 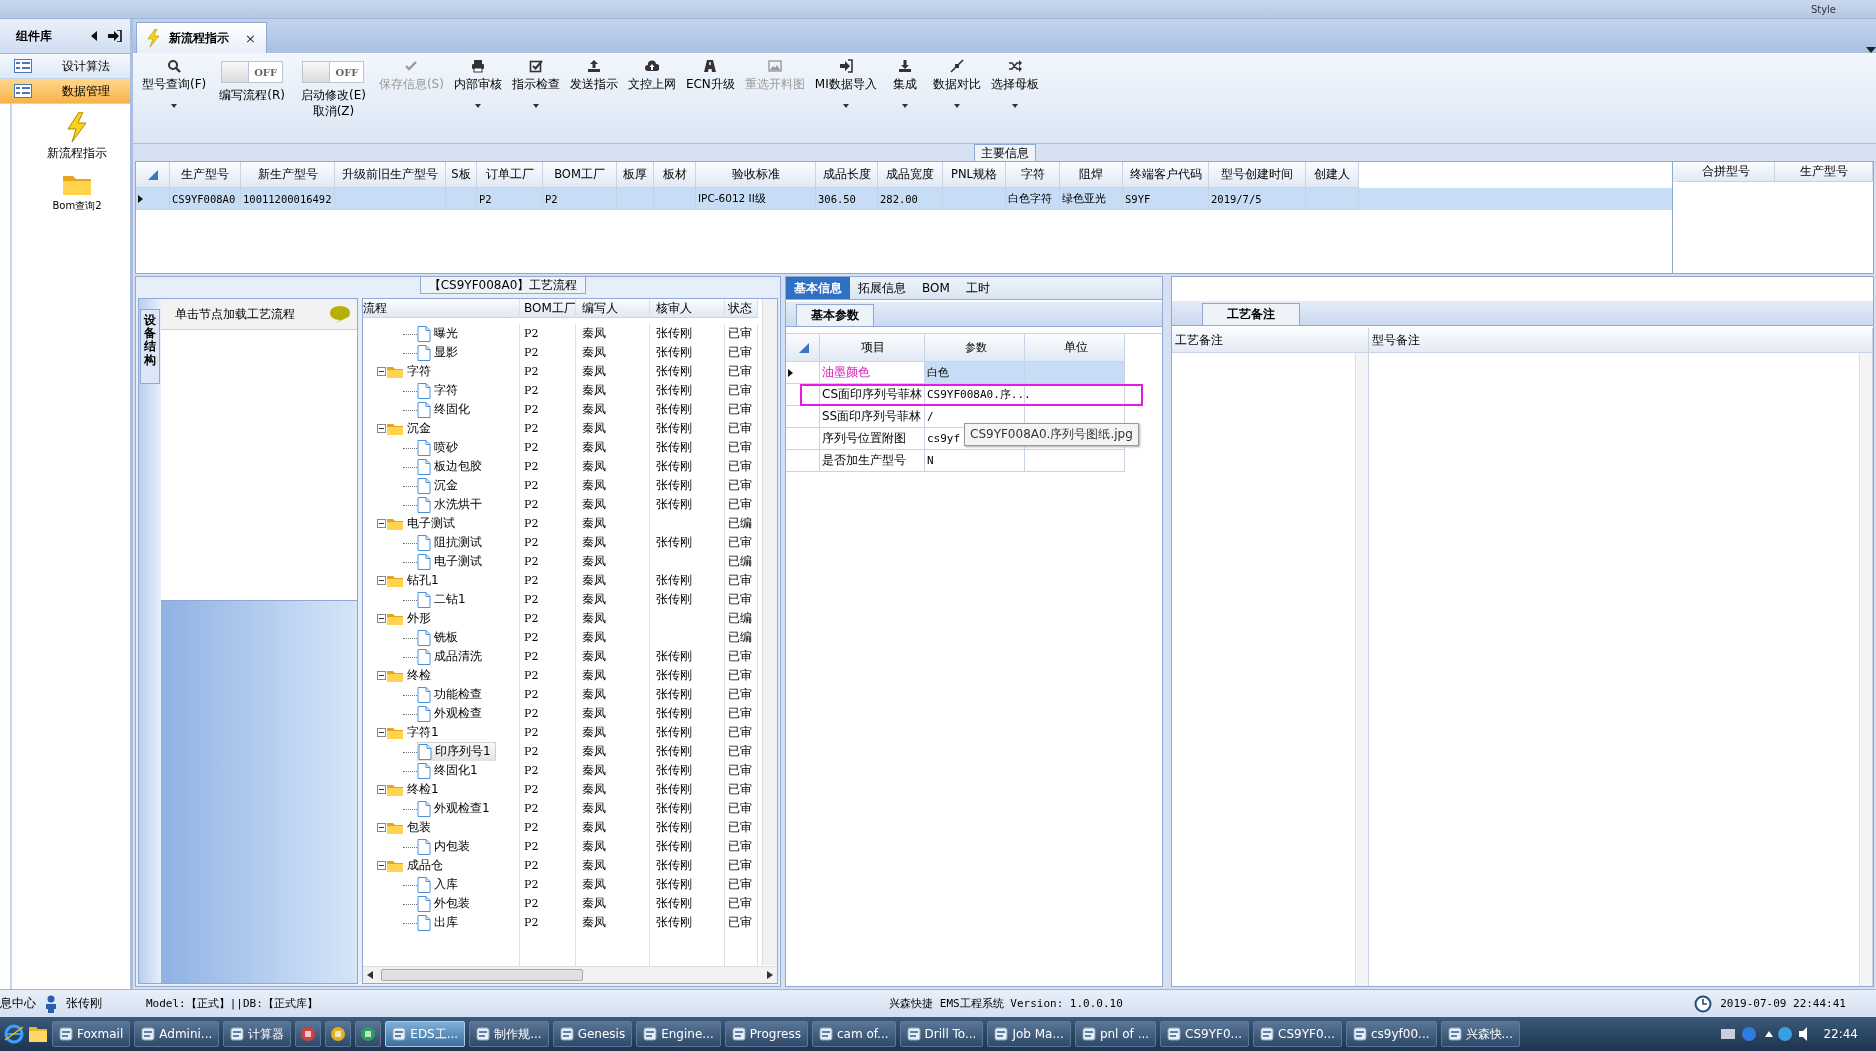 I want to click on sidebar-item: 数据管理, so click(x=65, y=91).